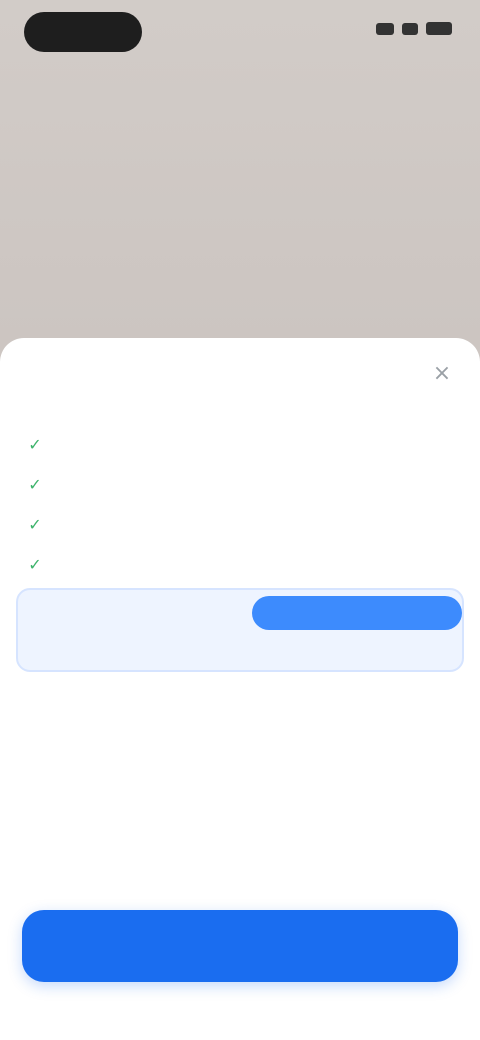  Describe the element at coordinates (410, 28) in the screenshot. I see `wifi-icon` at that location.